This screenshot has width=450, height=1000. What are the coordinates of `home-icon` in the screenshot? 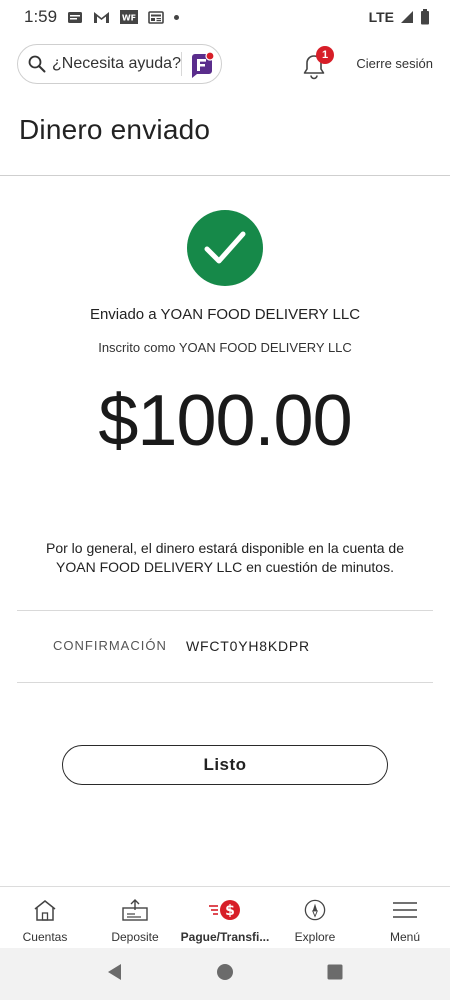 It's located at (225, 974).